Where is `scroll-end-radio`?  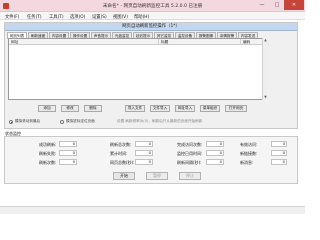
scroll-end-radio is located at coordinates (11, 122).